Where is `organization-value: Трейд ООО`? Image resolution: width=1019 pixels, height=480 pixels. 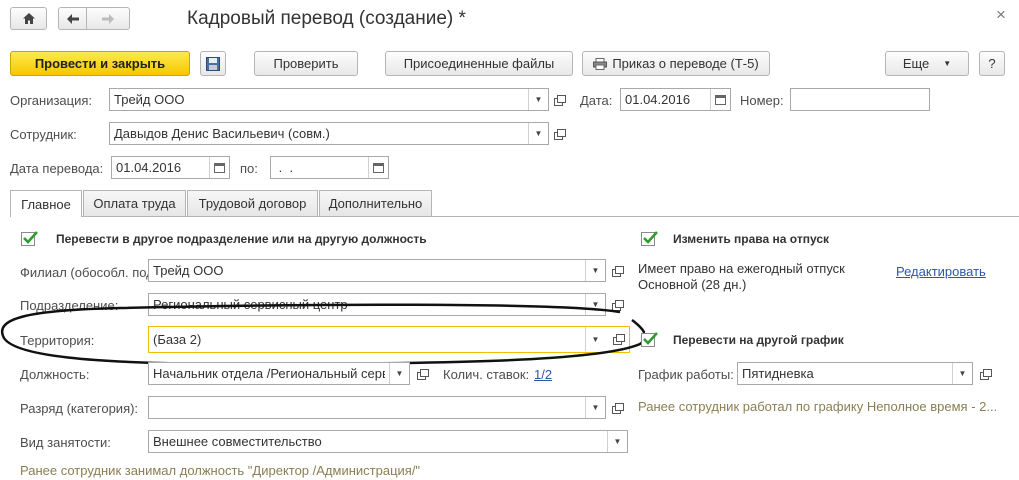 organization-value: Трейд ООО is located at coordinates (149, 99).